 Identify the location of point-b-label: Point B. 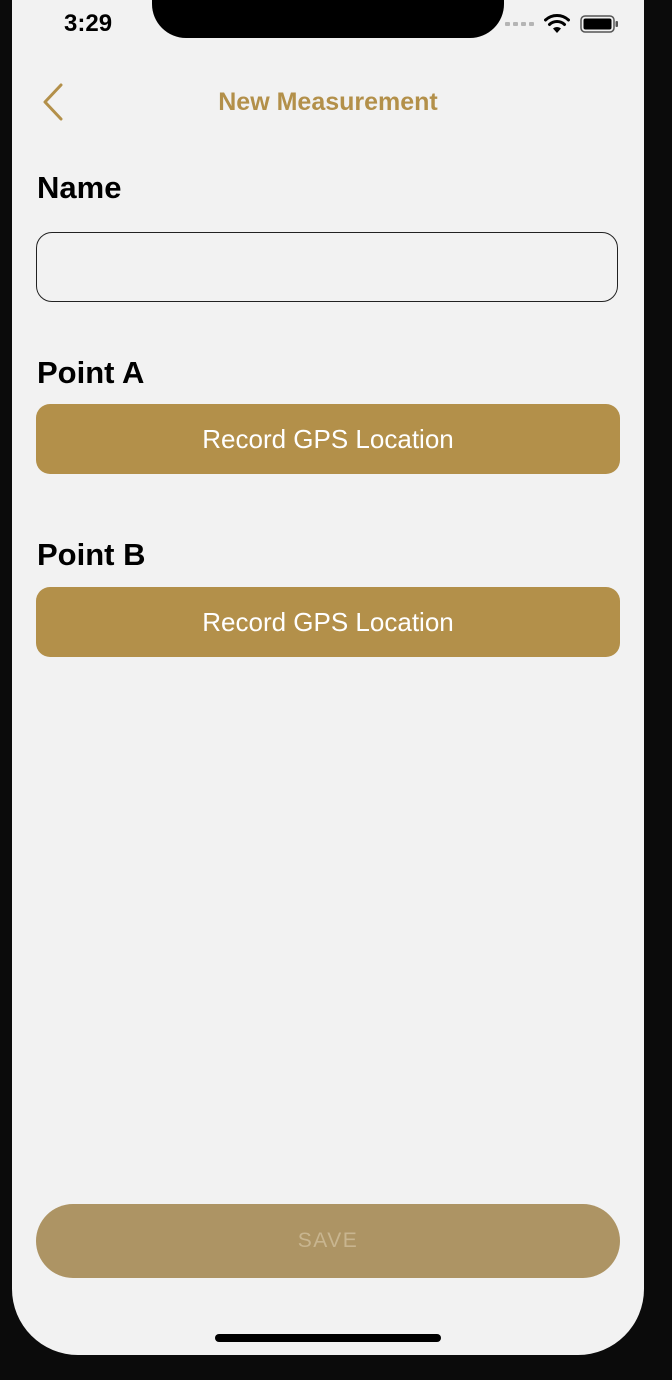
(91, 554).